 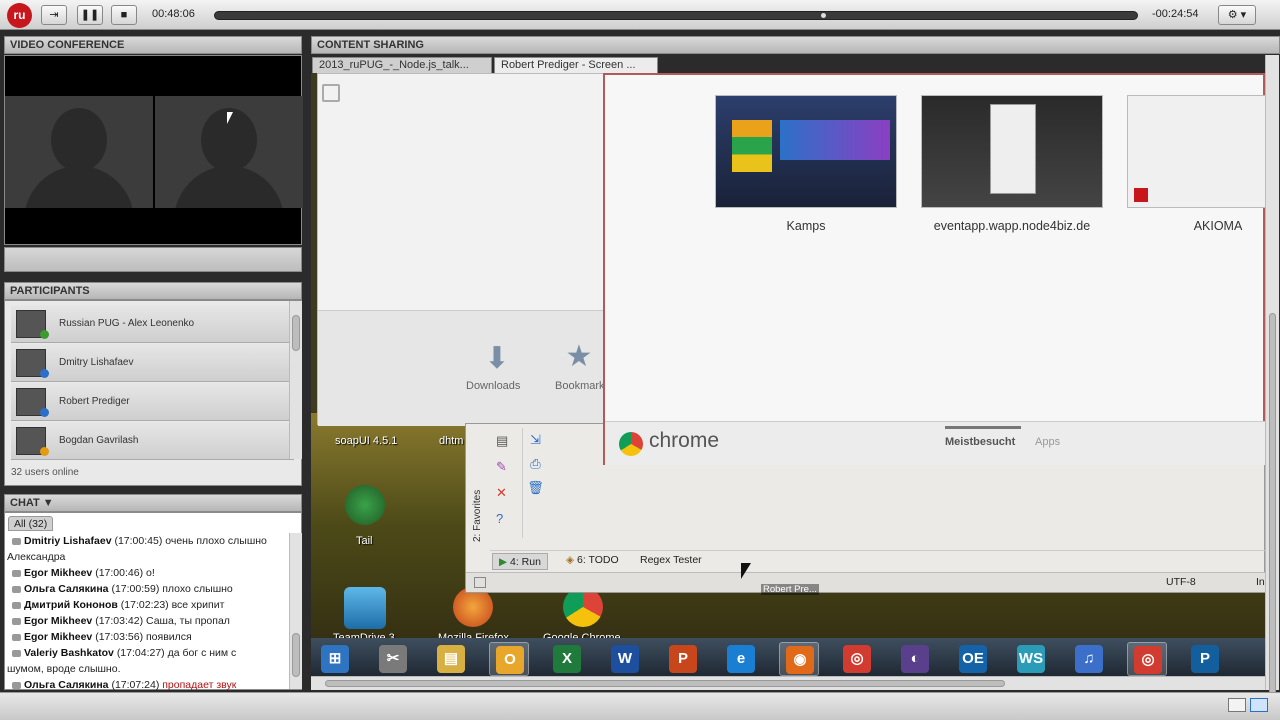 What do you see at coordinates (119, 573) in the screenshot?
I see `chat-time: (17:00:46)` at bounding box center [119, 573].